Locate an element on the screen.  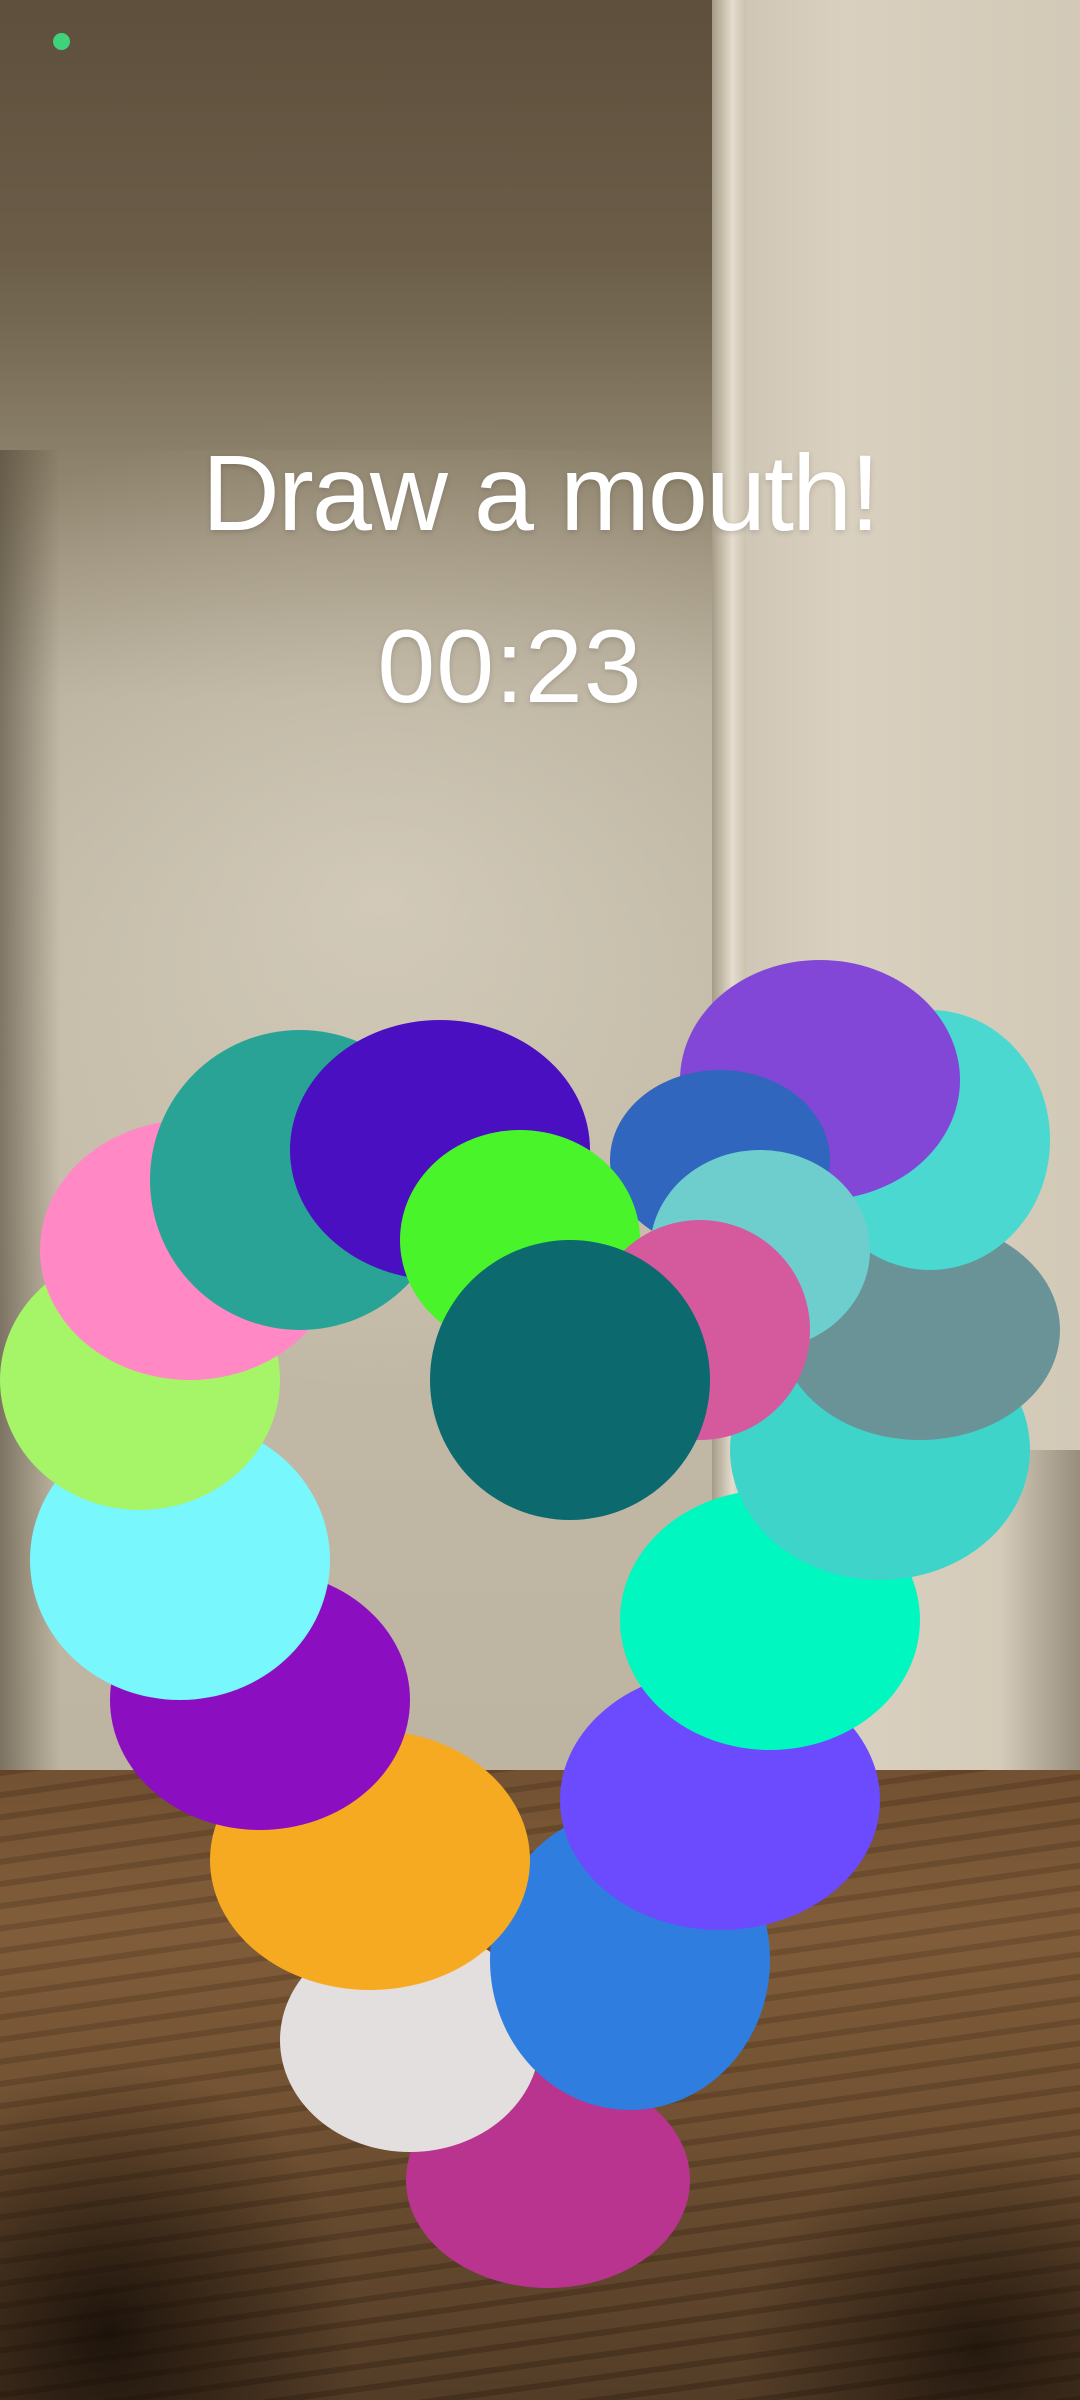
drawn-stroke-blob is located at coordinates (570, 1380).